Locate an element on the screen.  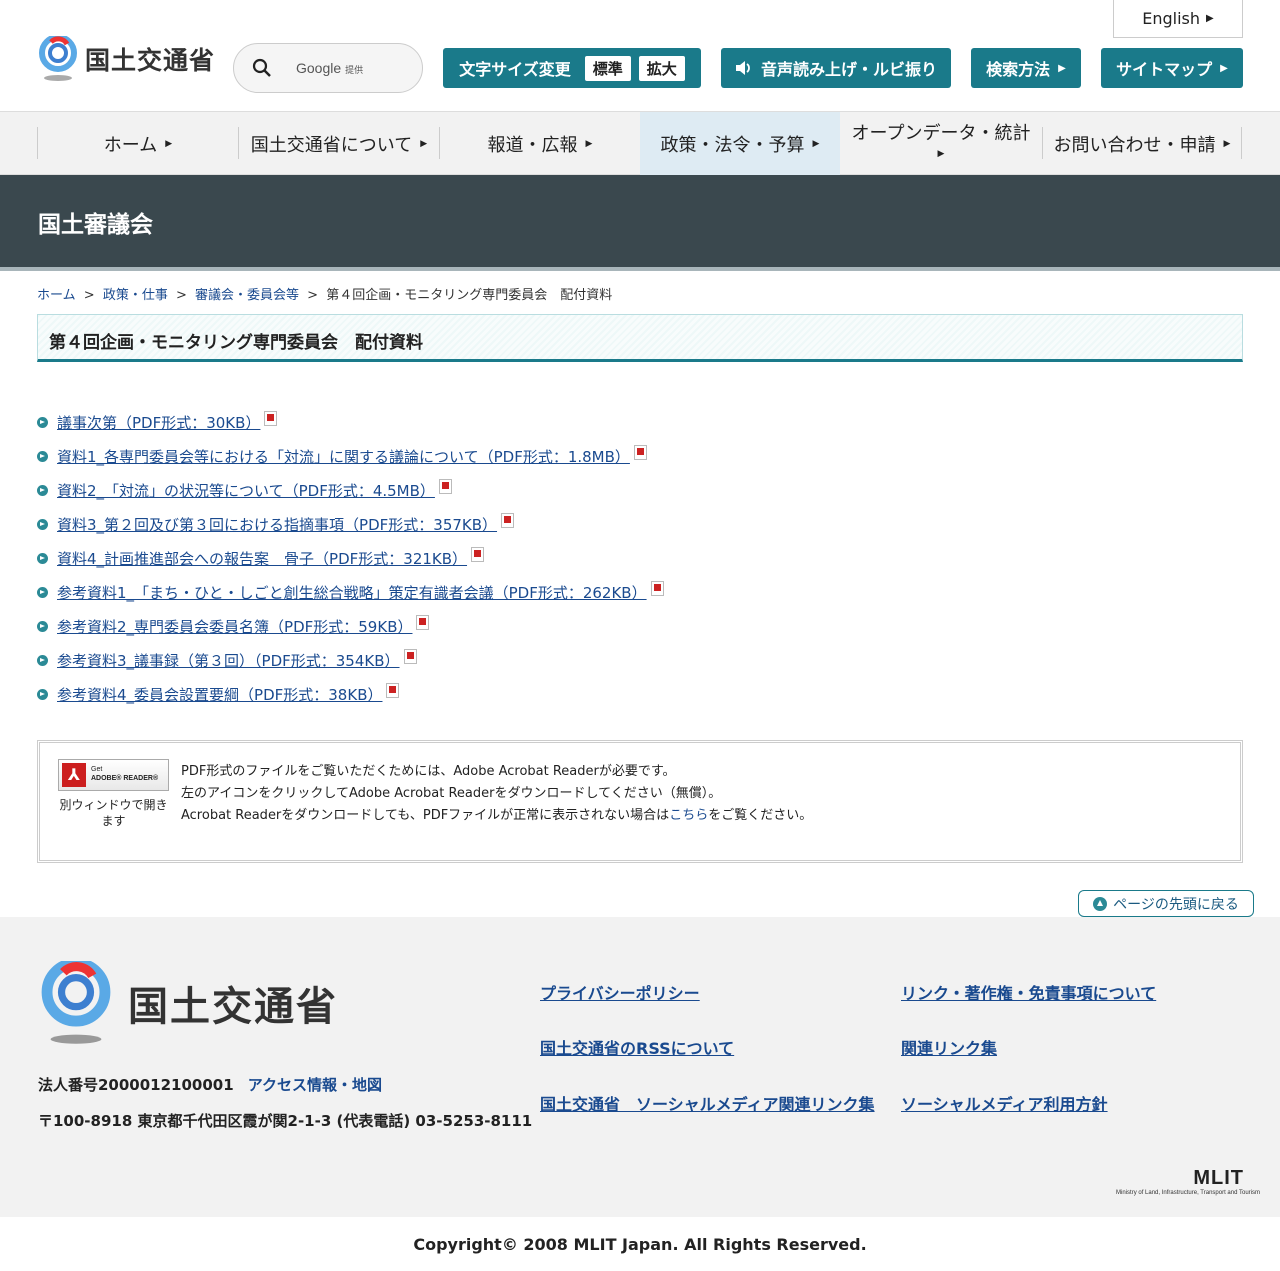
search-method-label: 検索方法 is located at coordinates (1018, 69).